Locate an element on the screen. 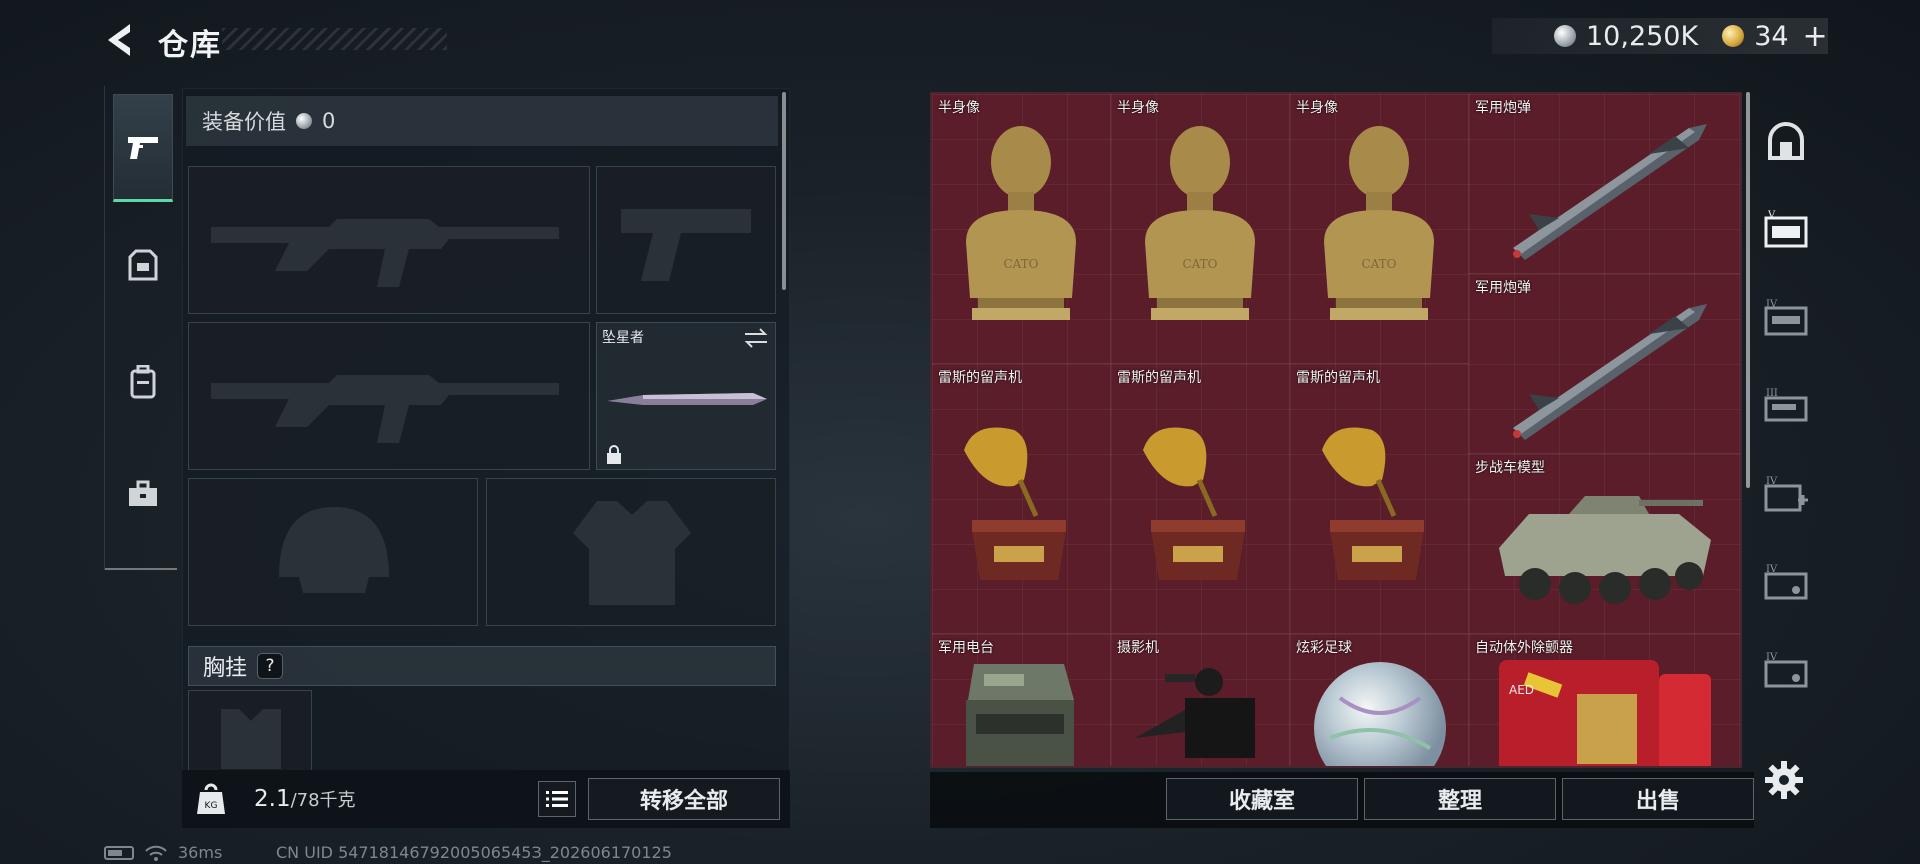 The image size is (1920, 864). tabs-divider is located at coordinates (141, 569).